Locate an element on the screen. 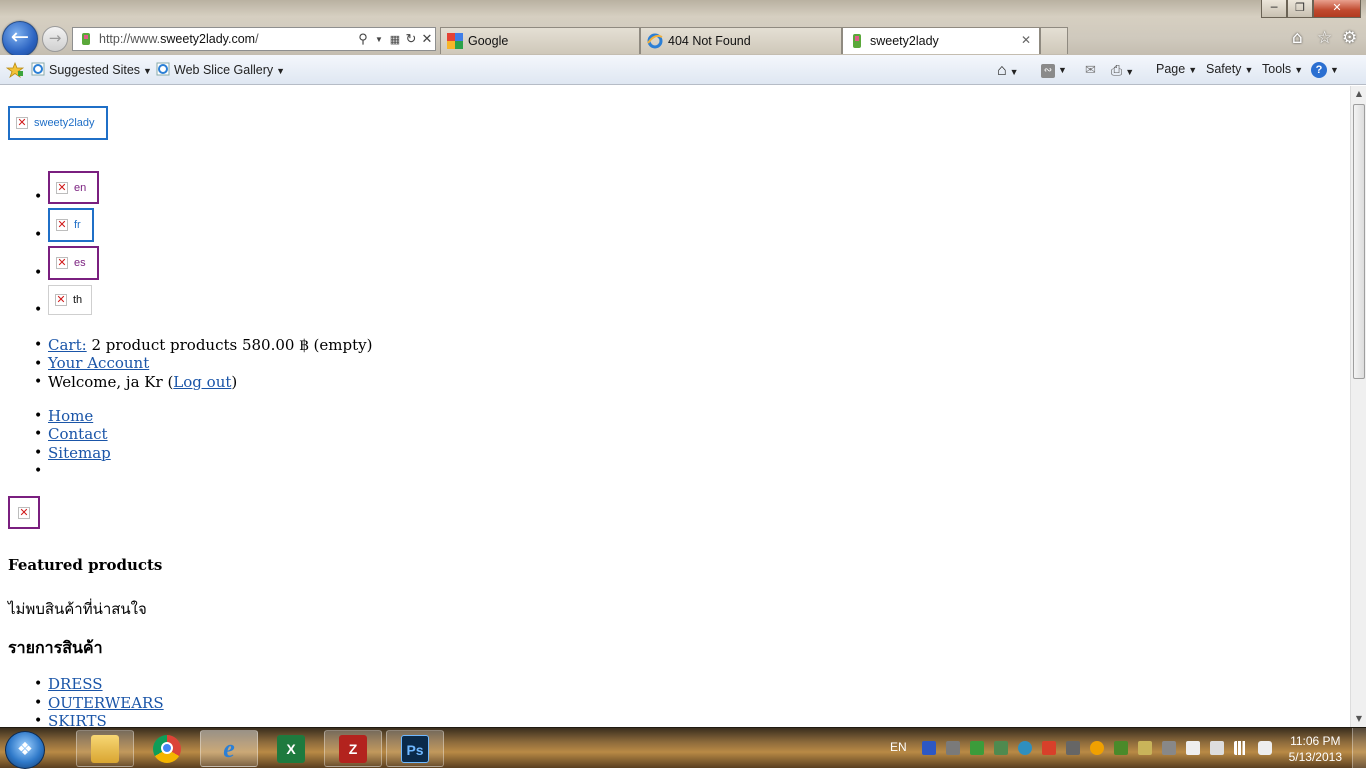 This screenshot has height=769, width=1366. volume-icon is located at coordinates (1265, 748).